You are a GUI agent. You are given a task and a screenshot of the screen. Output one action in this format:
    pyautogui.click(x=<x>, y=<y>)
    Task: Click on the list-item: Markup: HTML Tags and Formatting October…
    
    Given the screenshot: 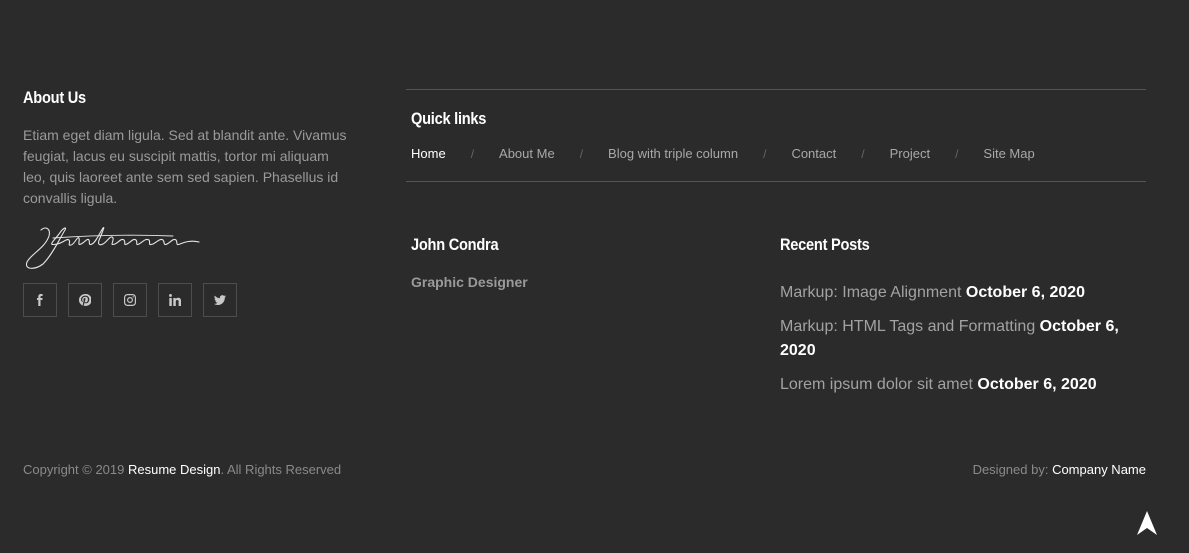 What is the action you would take?
    pyautogui.click(x=963, y=339)
    